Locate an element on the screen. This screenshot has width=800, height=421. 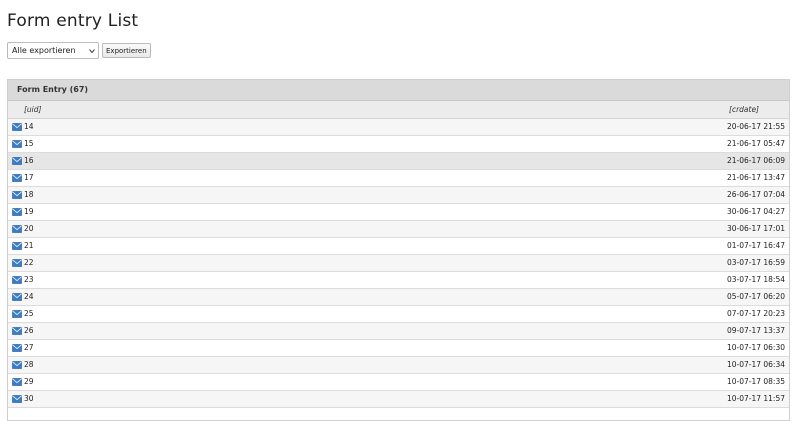
row-uid: 27 is located at coordinates (29, 348).